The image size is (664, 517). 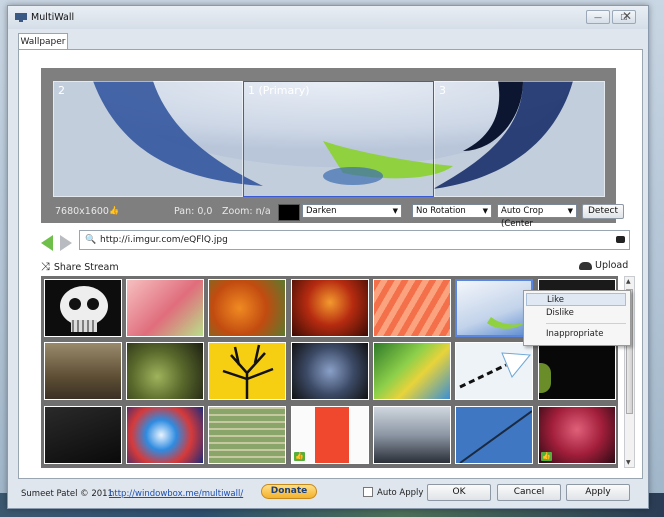 I want to click on context-menu: Like Dislike Inappropriate, so click(x=577, y=318).